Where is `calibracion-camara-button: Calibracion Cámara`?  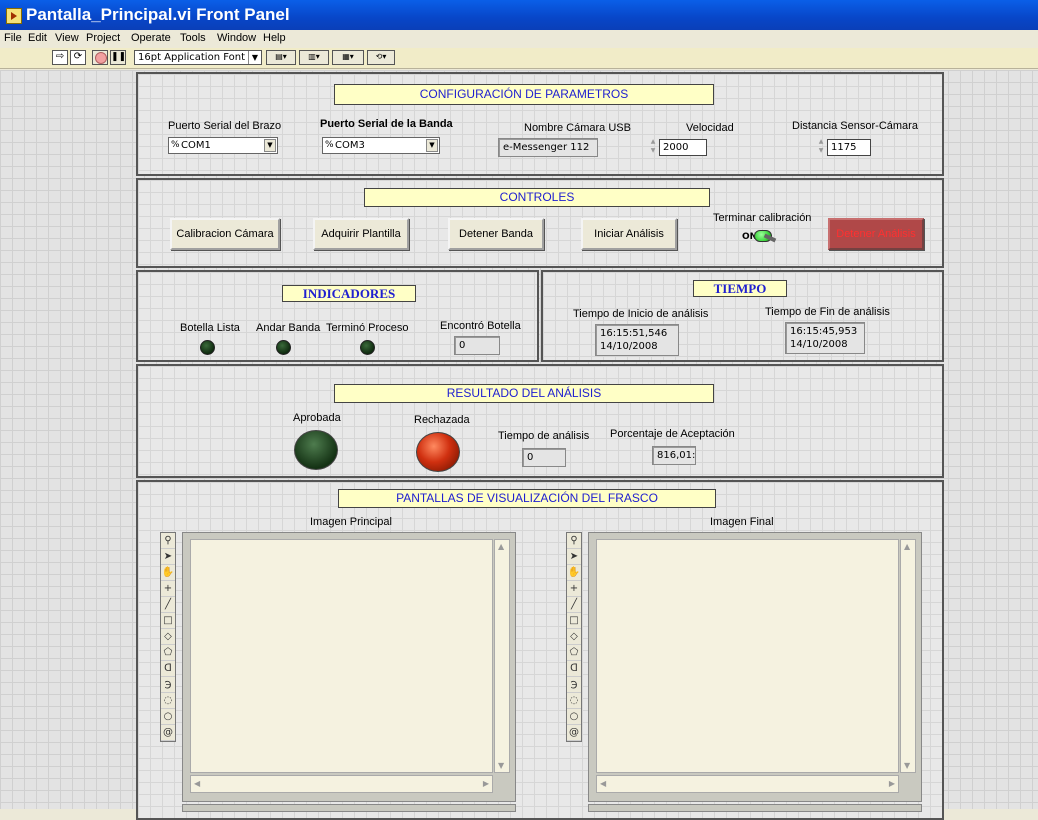
calibracion-camara-button: Calibracion Cámara is located at coordinates (225, 234).